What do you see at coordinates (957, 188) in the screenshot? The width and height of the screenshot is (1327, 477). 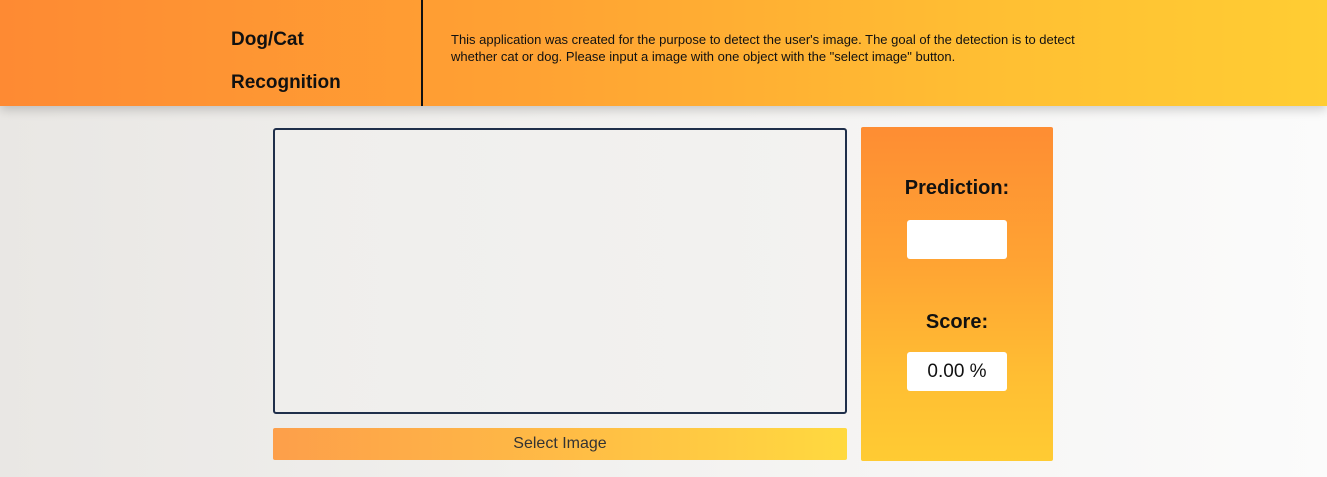 I see `prediction-label: Prediction:` at bounding box center [957, 188].